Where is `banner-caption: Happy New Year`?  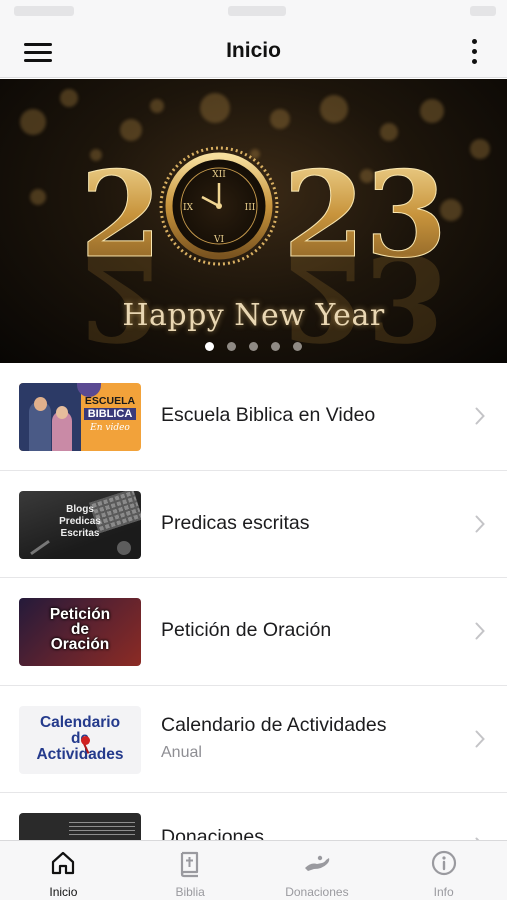
banner-caption: Happy New Year is located at coordinates (253, 315).